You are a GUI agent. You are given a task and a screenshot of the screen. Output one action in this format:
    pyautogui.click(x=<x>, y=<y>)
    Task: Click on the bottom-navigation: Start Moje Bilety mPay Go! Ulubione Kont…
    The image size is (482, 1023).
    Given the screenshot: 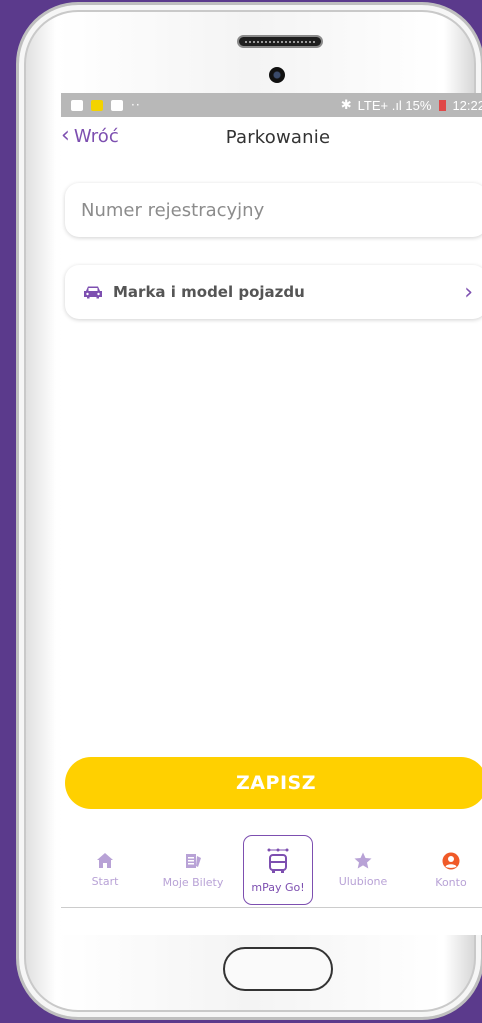 What is the action you would take?
    pyautogui.click(x=271, y=870)
    